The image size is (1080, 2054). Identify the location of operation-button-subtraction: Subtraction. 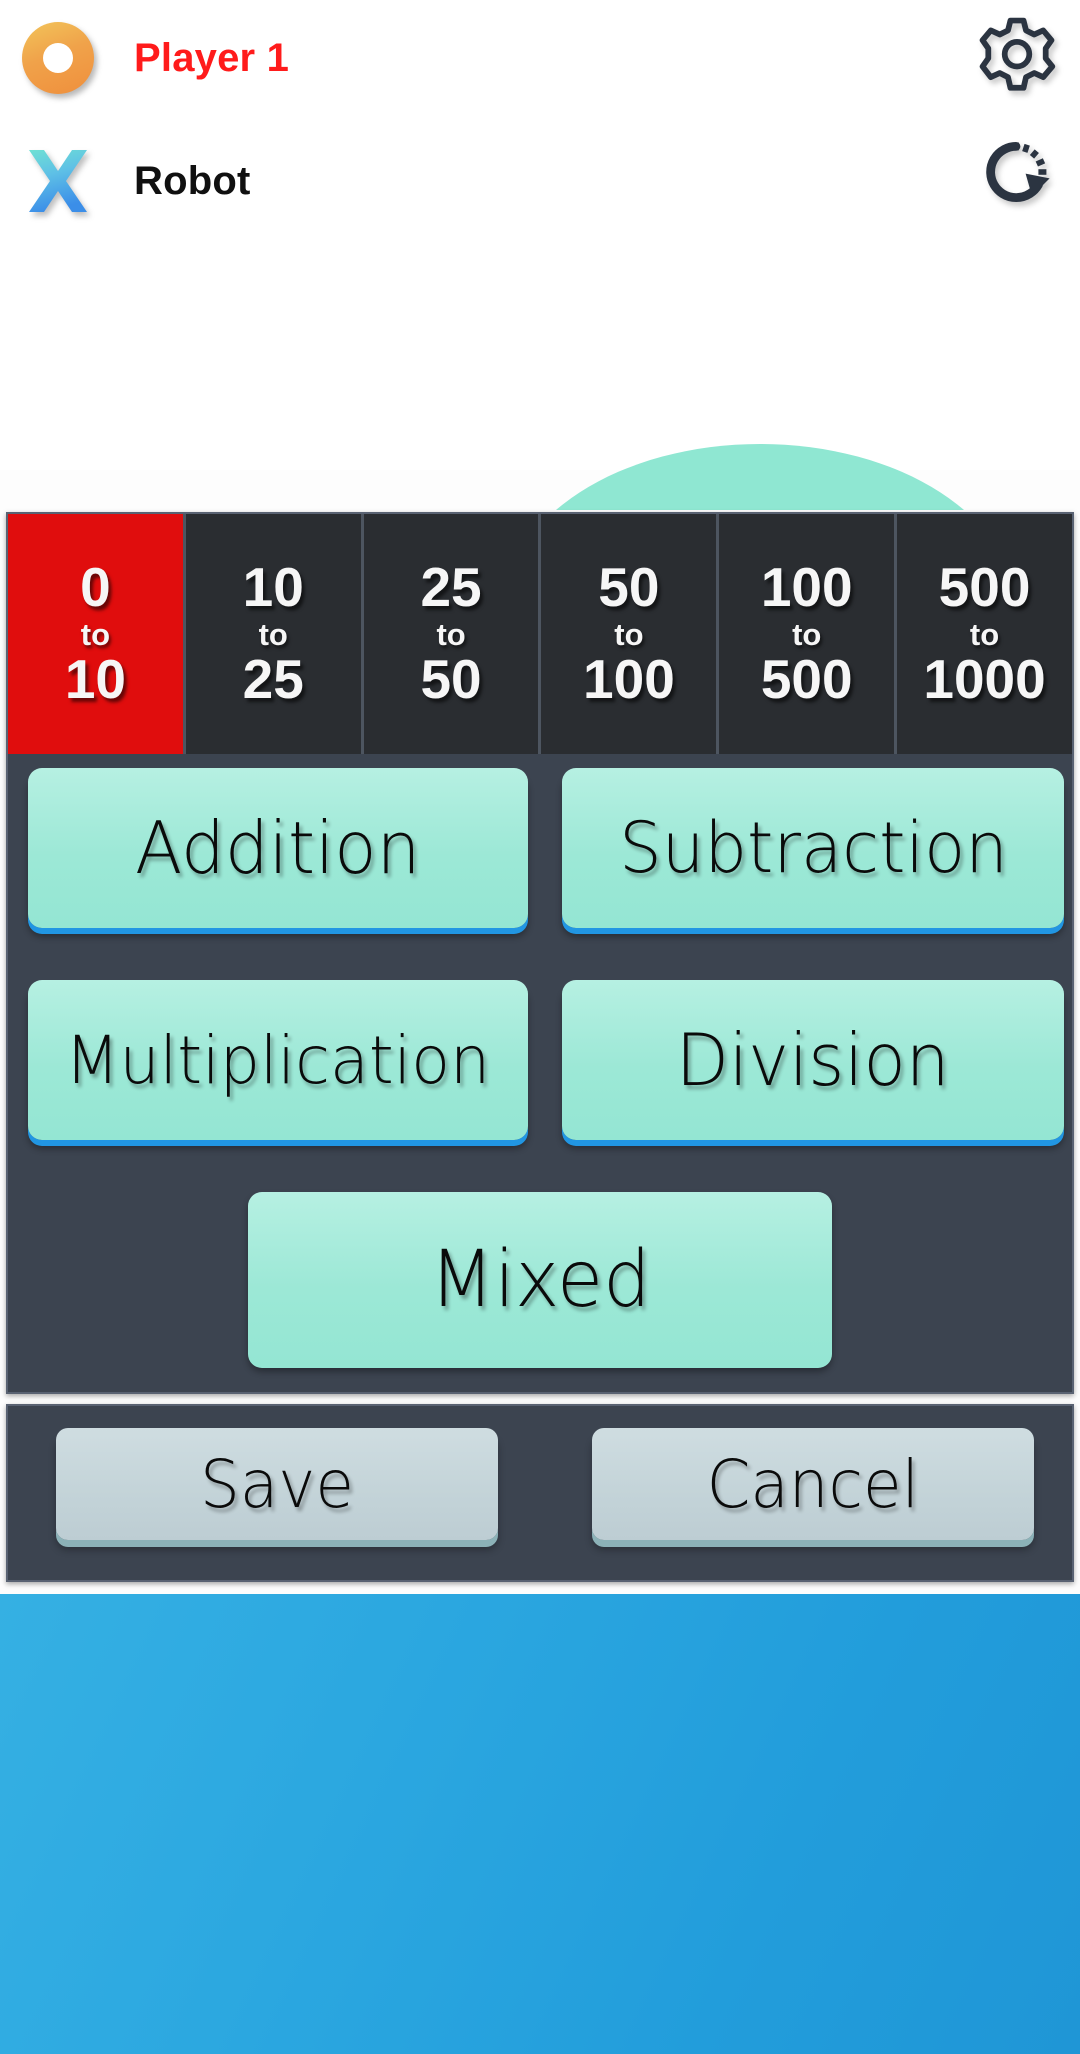
(813, 848).